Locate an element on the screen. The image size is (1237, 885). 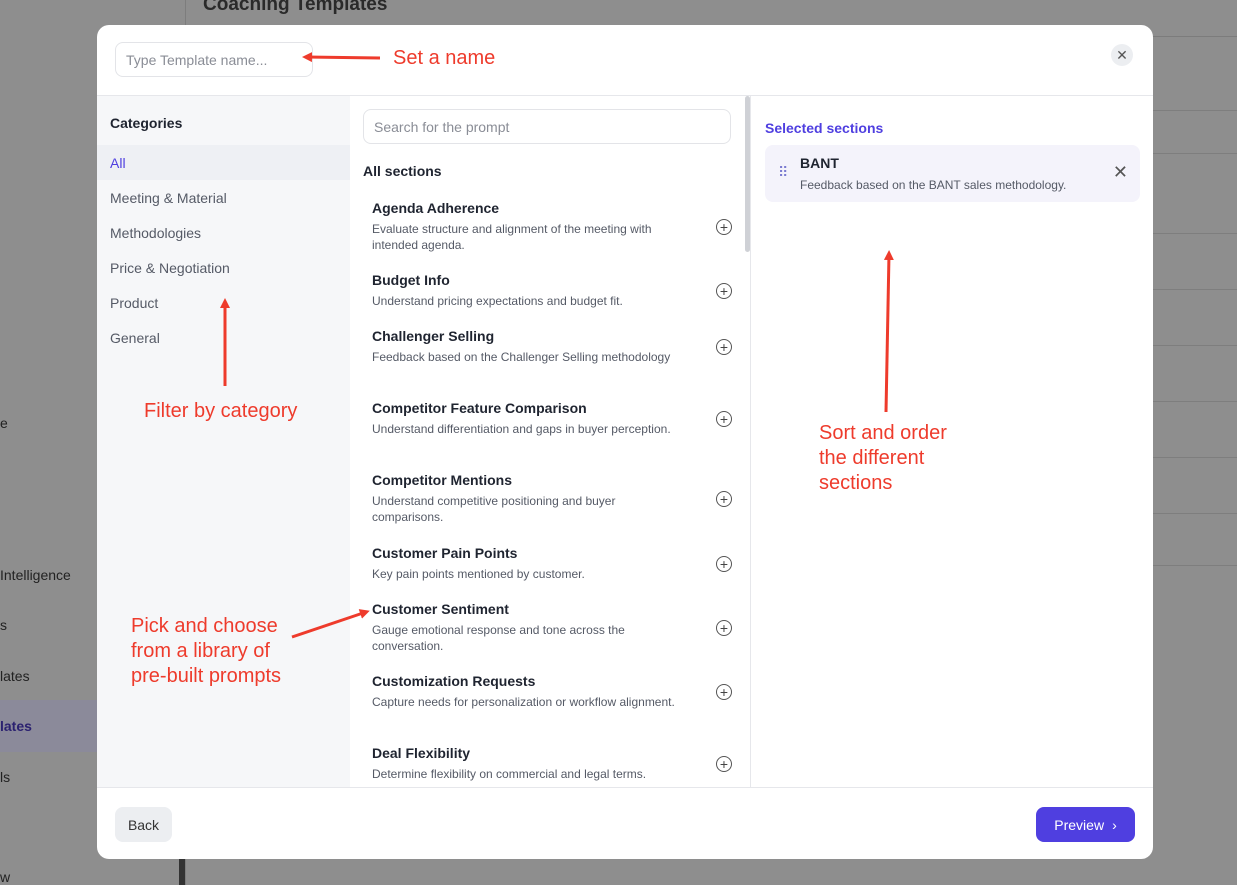
page-title: Coaching Templates is located at coordinates (295, 7).